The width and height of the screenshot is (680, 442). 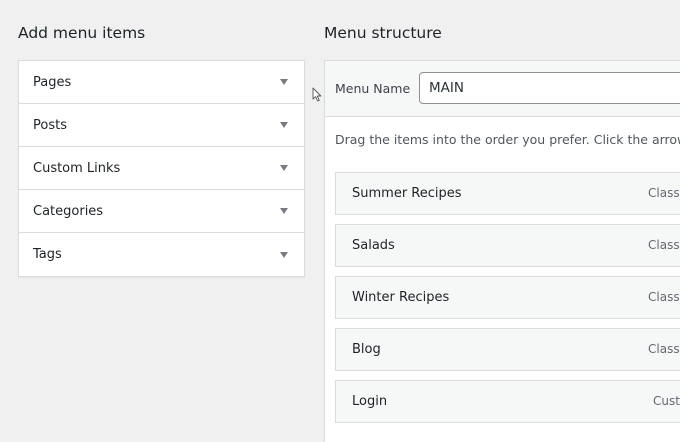 I want to click on menu-item-login: Login Custom, so click(x=507, y=401).